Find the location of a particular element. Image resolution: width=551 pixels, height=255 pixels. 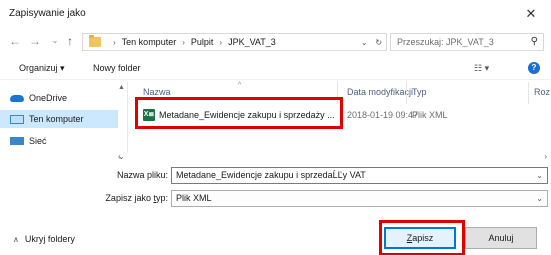

title-bar: Zapisywanie jako ✕ is located at coordinates (275, 14).